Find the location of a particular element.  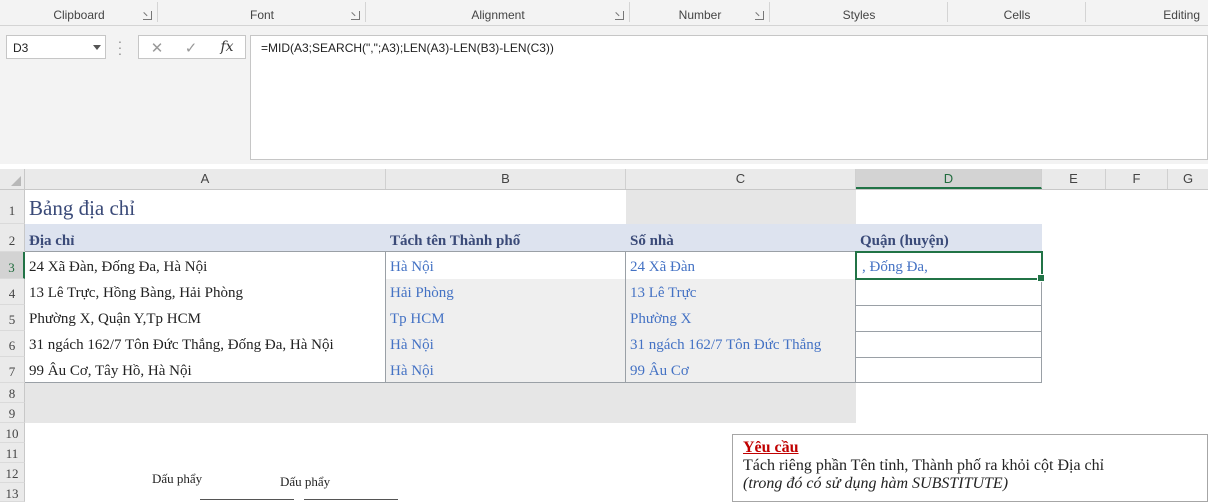

select-all-button is located at coordinates (12, 179).